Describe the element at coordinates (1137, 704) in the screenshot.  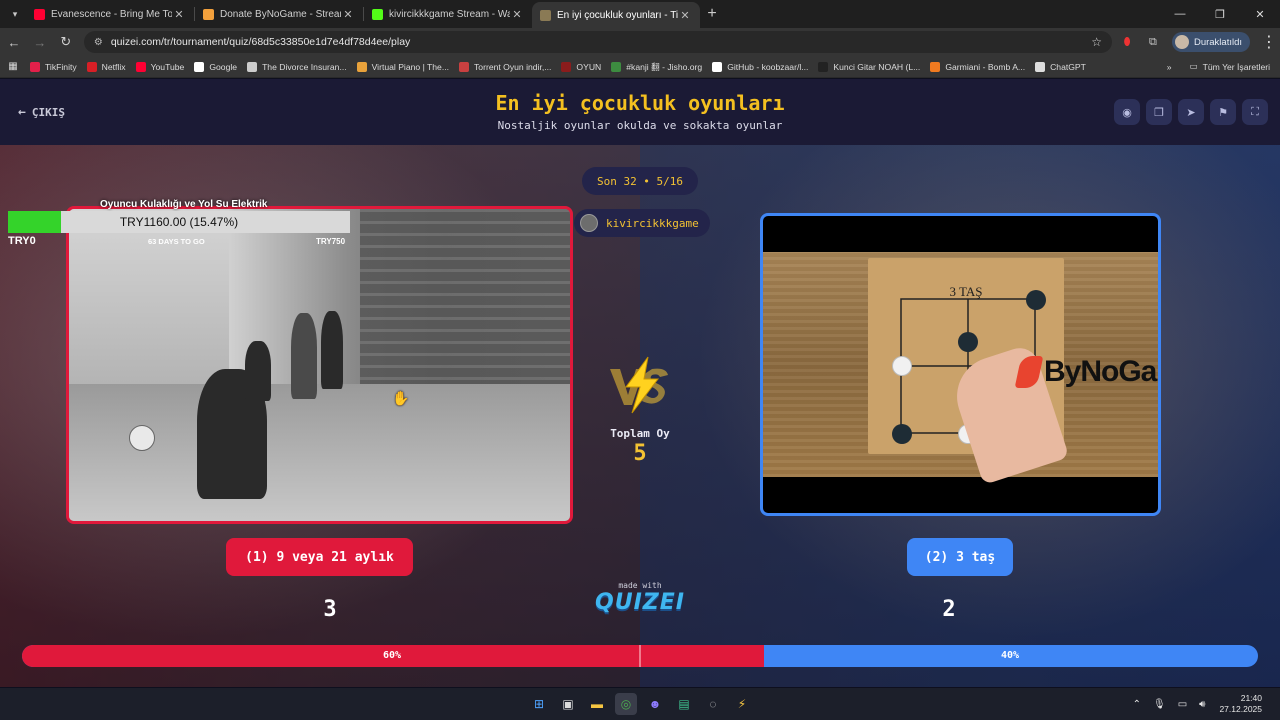
I see `tray-chevron-up-icon: ⌃` at that location.